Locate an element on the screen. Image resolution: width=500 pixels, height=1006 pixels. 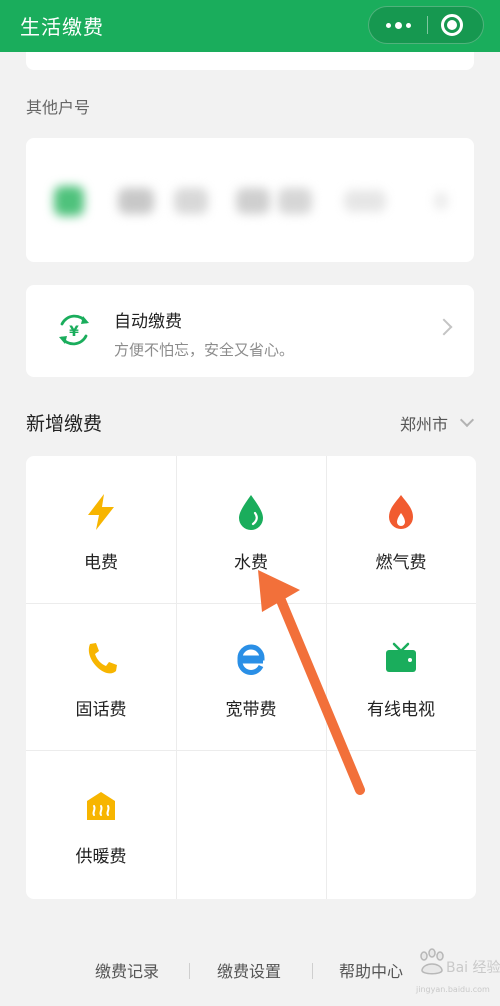
watermark-subtext: jingyan.baidu.com is located at coordinates (452, 989).